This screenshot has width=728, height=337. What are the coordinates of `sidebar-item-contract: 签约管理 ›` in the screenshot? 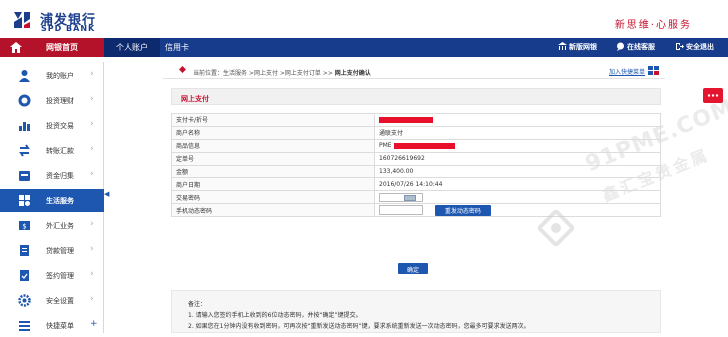 It's located at (52, 275).